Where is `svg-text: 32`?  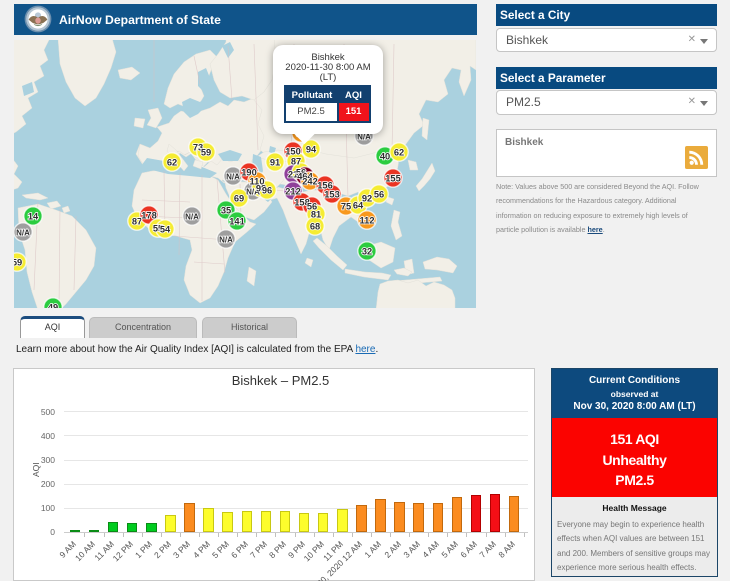 svg-text: 32 is located at coordinates (367, 251).